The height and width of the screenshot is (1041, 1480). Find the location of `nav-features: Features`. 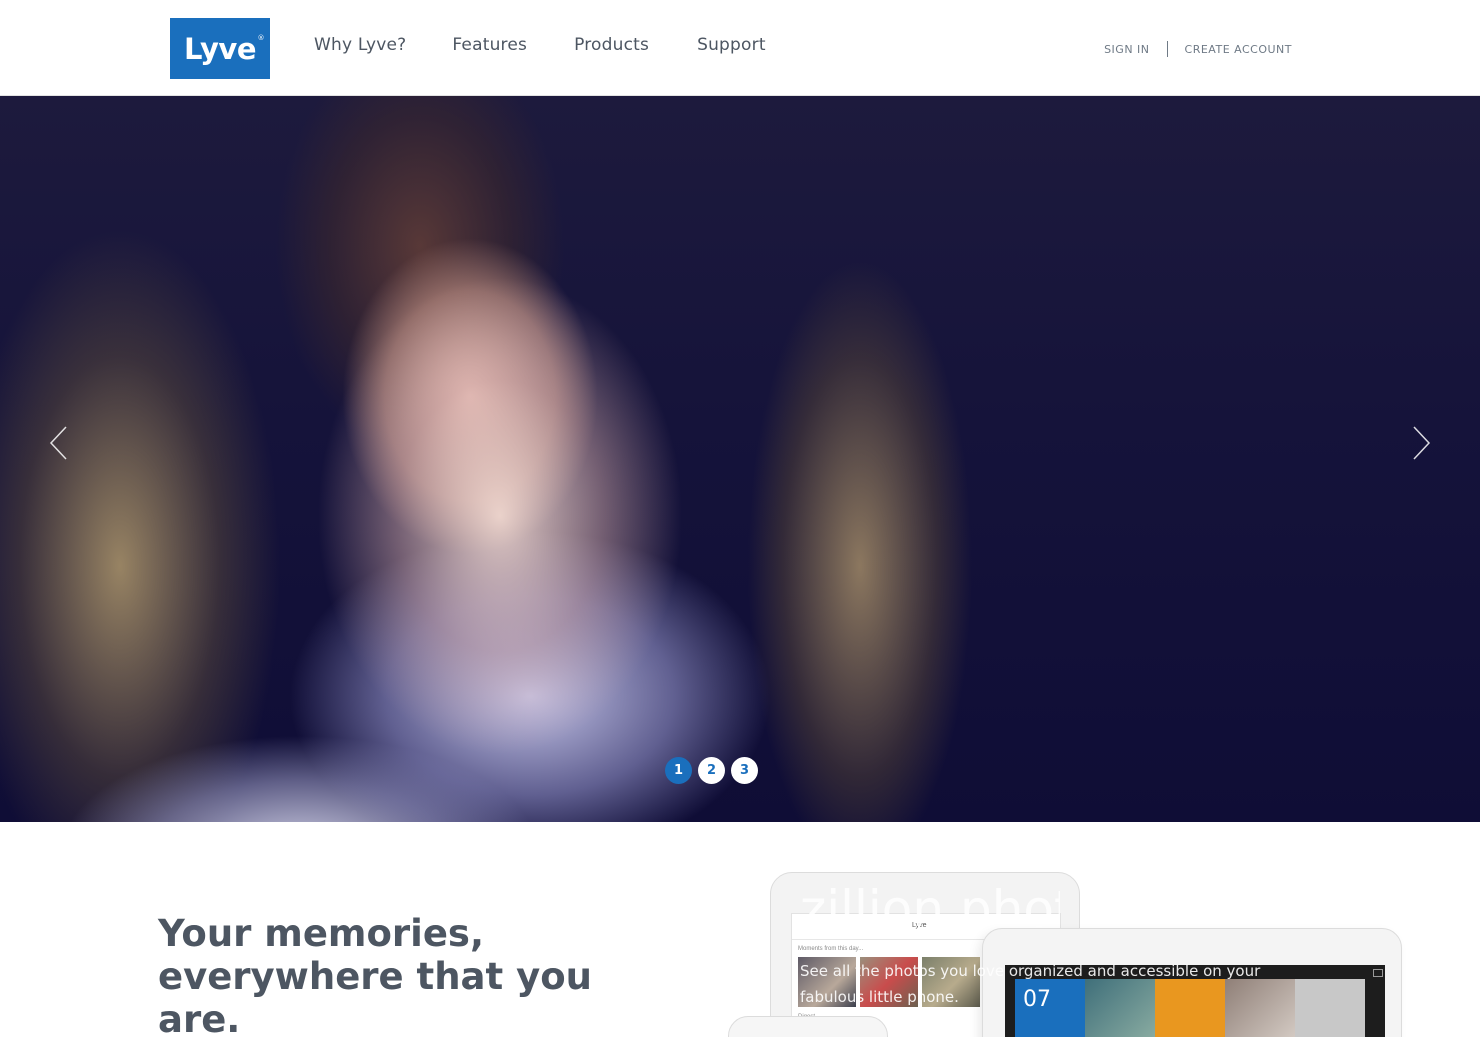

nav-features: Features is located at coordinates (489, 45).